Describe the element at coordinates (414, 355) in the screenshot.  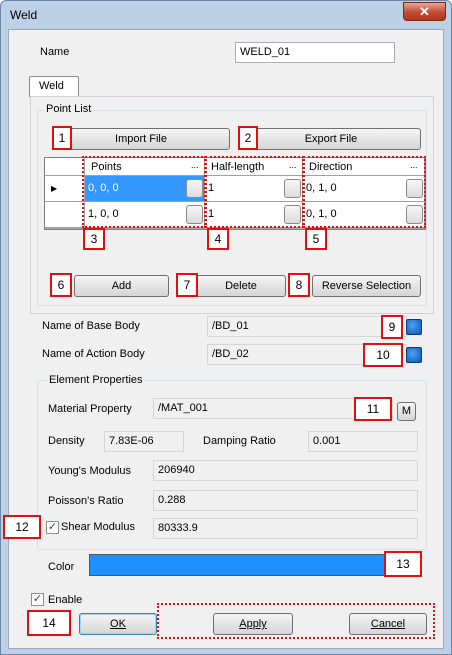
I see `action-body-pick-icon` at that location.